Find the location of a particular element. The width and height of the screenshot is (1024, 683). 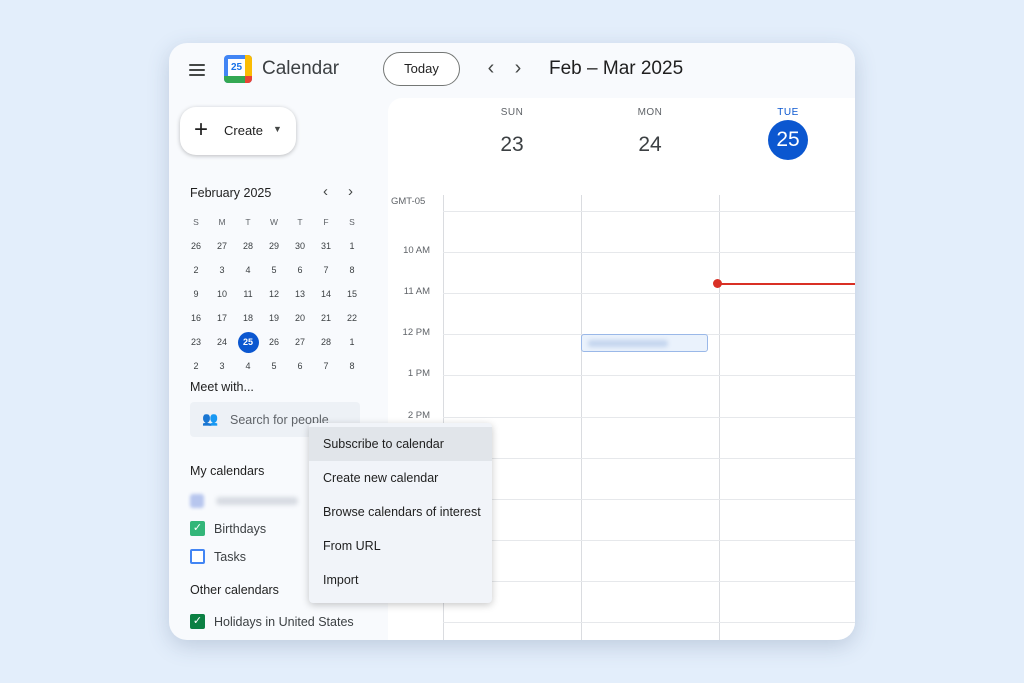

menu-item-browse: Browse calendars of interest is located at coordinates (400, 512).